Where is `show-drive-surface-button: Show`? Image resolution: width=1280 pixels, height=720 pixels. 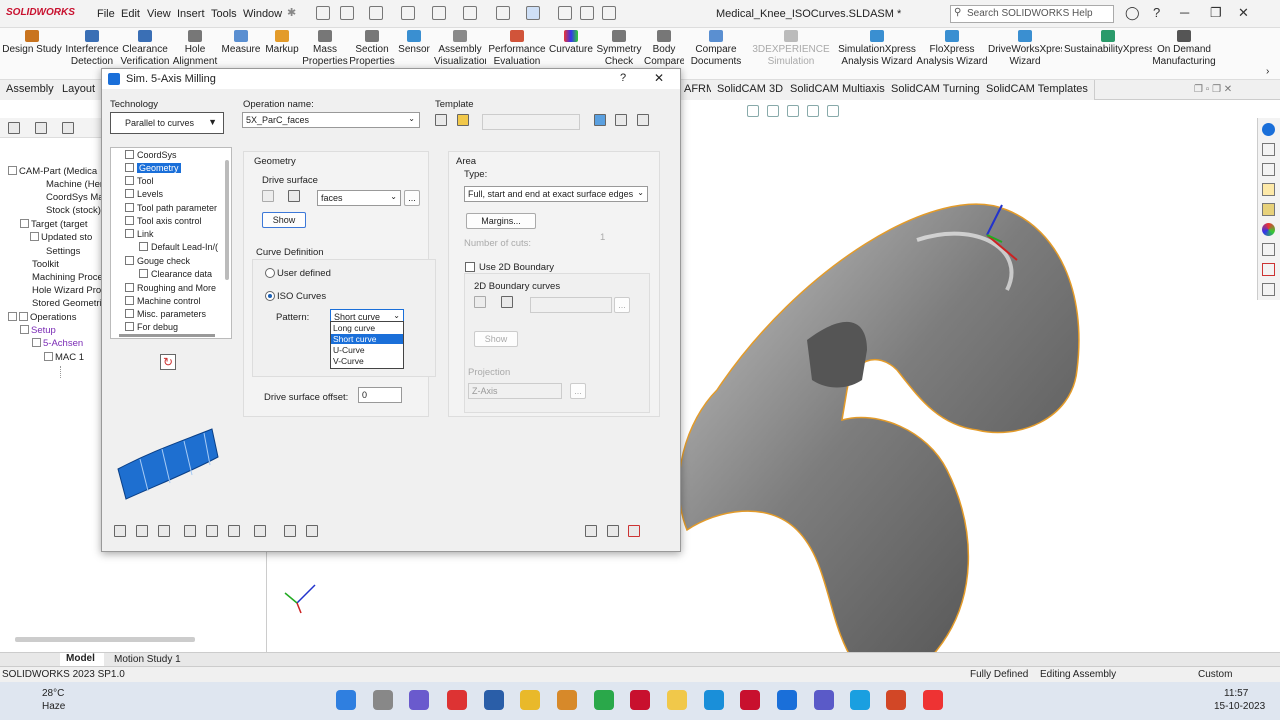 show-drive-surface-button: Show is located at coordinates (284, 220).